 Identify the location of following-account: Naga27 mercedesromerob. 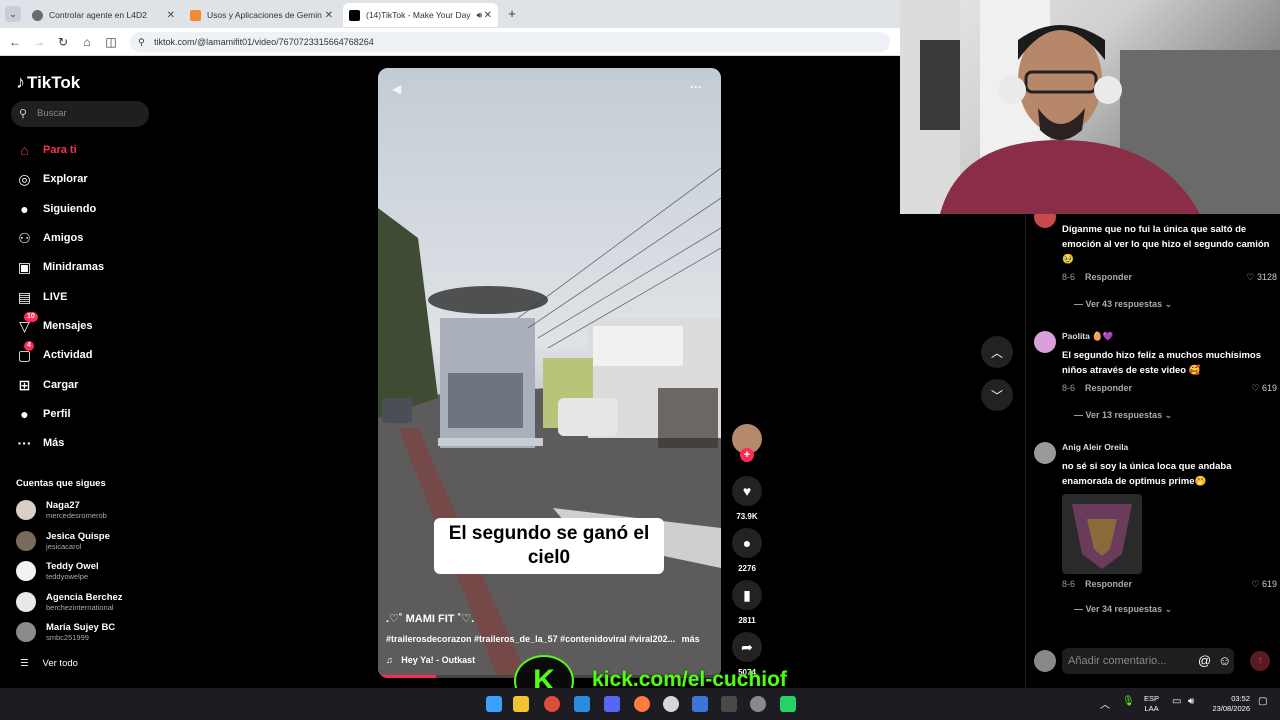
(61, 510).